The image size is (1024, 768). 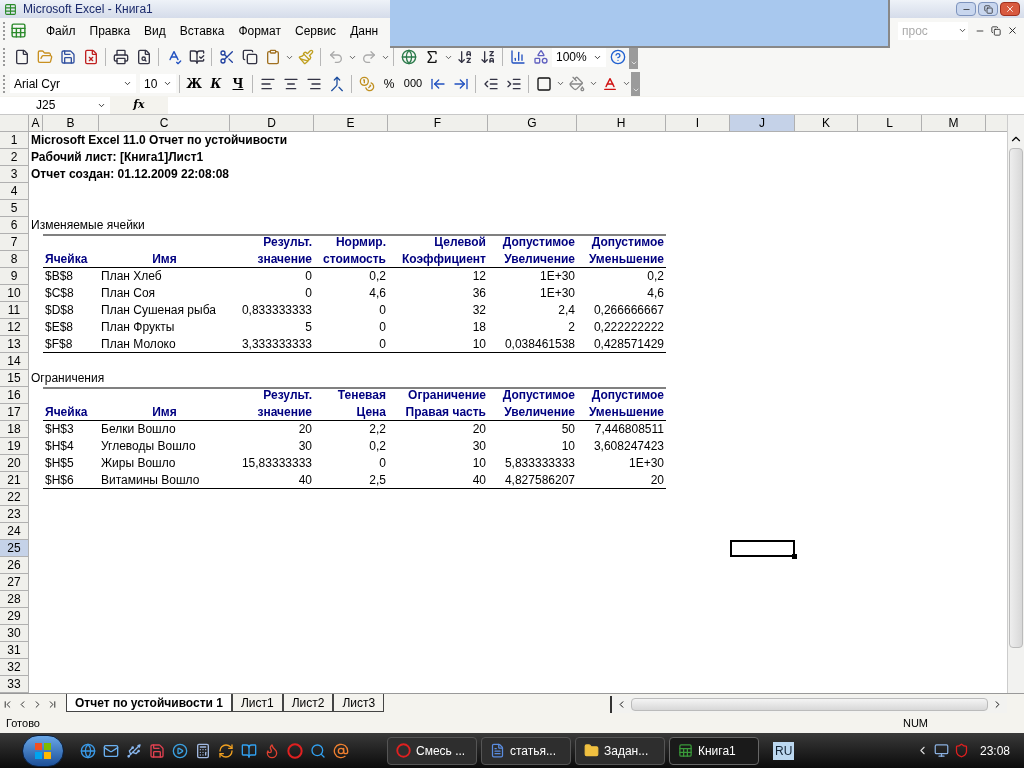 I want to click on row-header: 6, so click(x=14, y=225).